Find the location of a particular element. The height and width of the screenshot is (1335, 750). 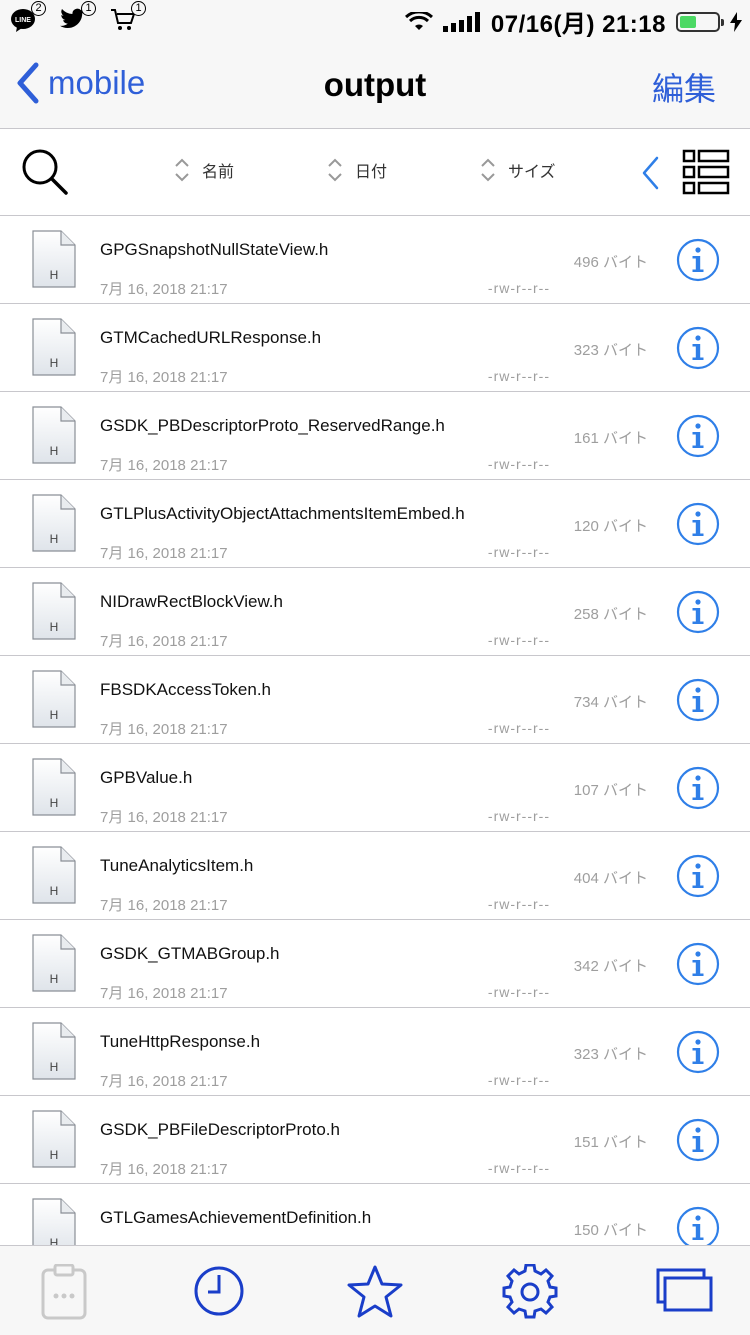

list-view-icon is located at coordinates (706, 172).